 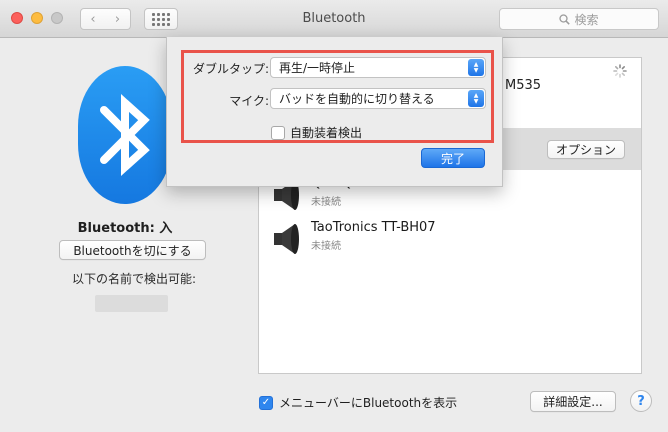 I want to click on search-input: 検索, so click(x=579, y=19).